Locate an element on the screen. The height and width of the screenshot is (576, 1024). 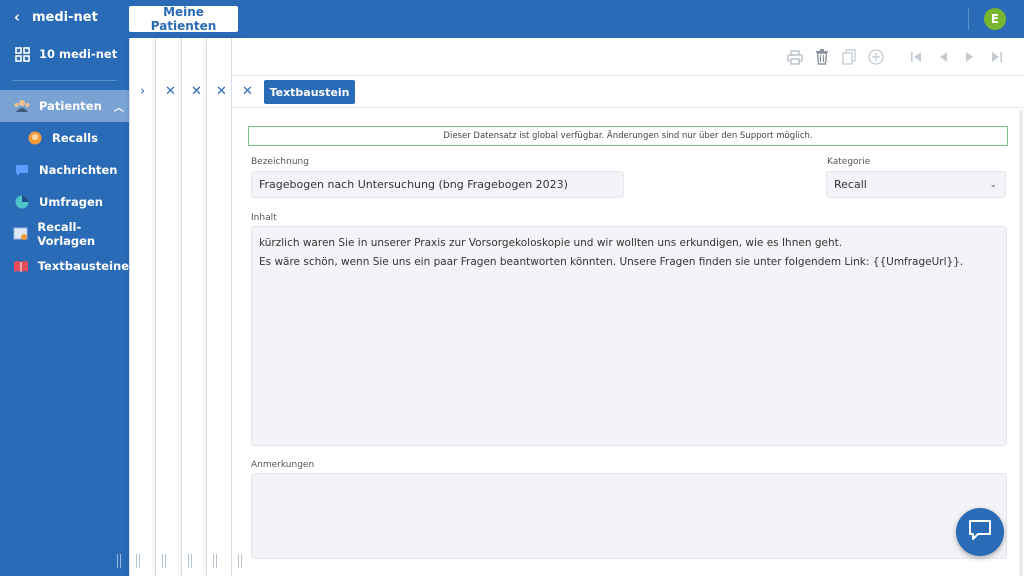
chevron-right-icon: › is located at coordinates (142, 91).